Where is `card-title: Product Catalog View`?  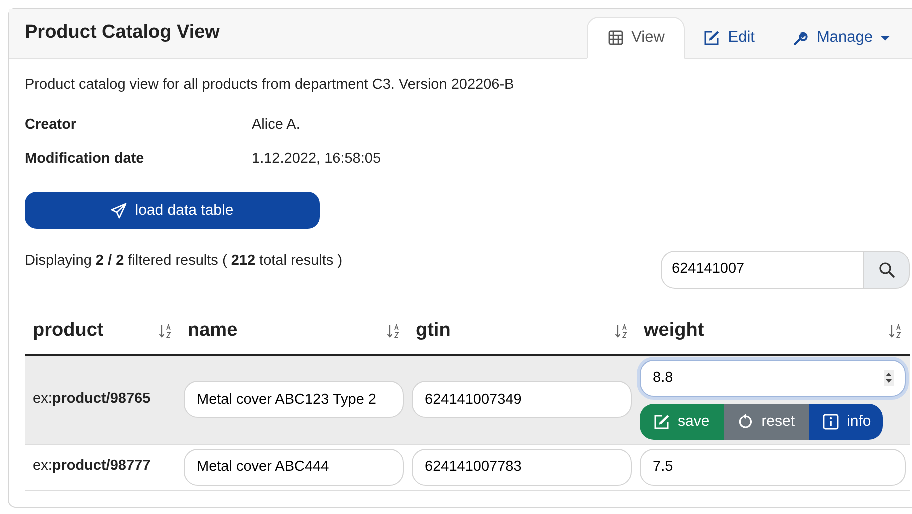 card-title: Product Catalog View is located at coordinates (122, 33).